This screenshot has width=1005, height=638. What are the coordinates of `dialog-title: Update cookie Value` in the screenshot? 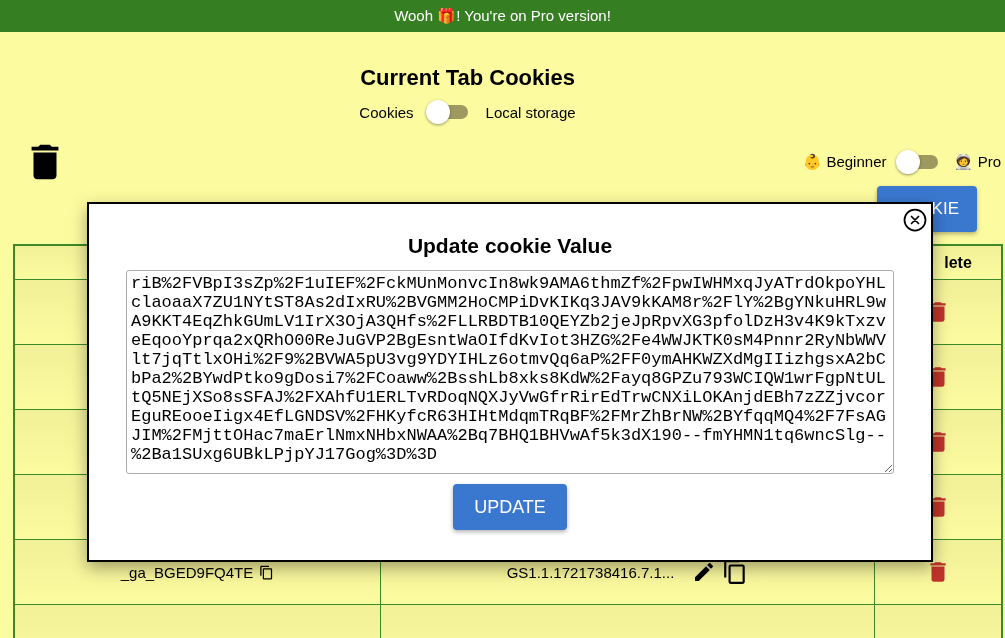 It's located at (510, 246).